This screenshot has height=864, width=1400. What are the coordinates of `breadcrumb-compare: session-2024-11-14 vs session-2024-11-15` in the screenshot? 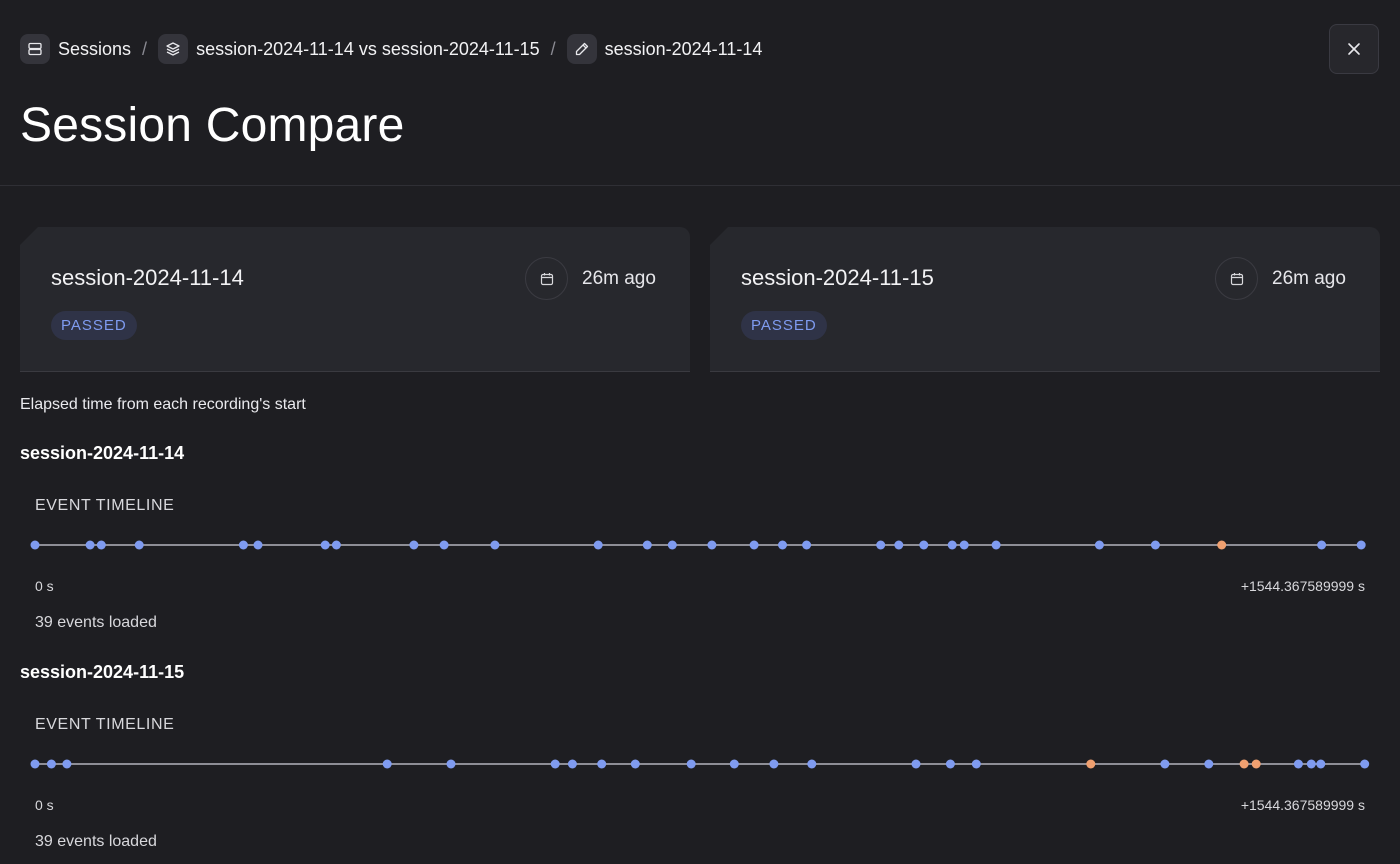 It's located at (349, 49).